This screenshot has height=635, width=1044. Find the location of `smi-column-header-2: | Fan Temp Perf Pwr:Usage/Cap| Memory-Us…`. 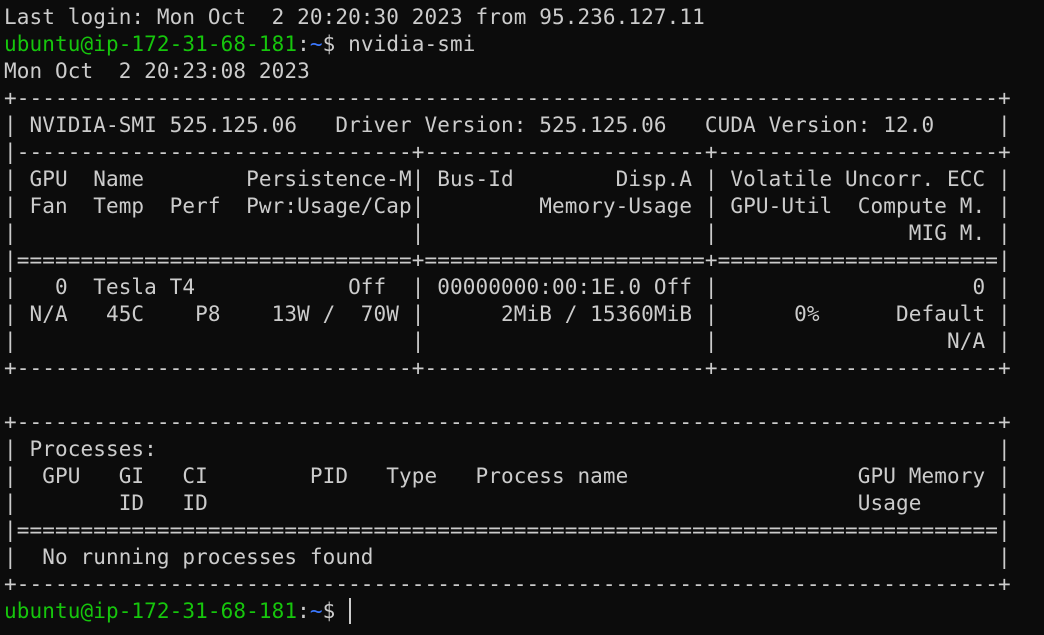

smi-column-header-2: | Fan Temp Perf Pwr:Usage/Cap| Memory-Us… is located at coordinates (507, 206).